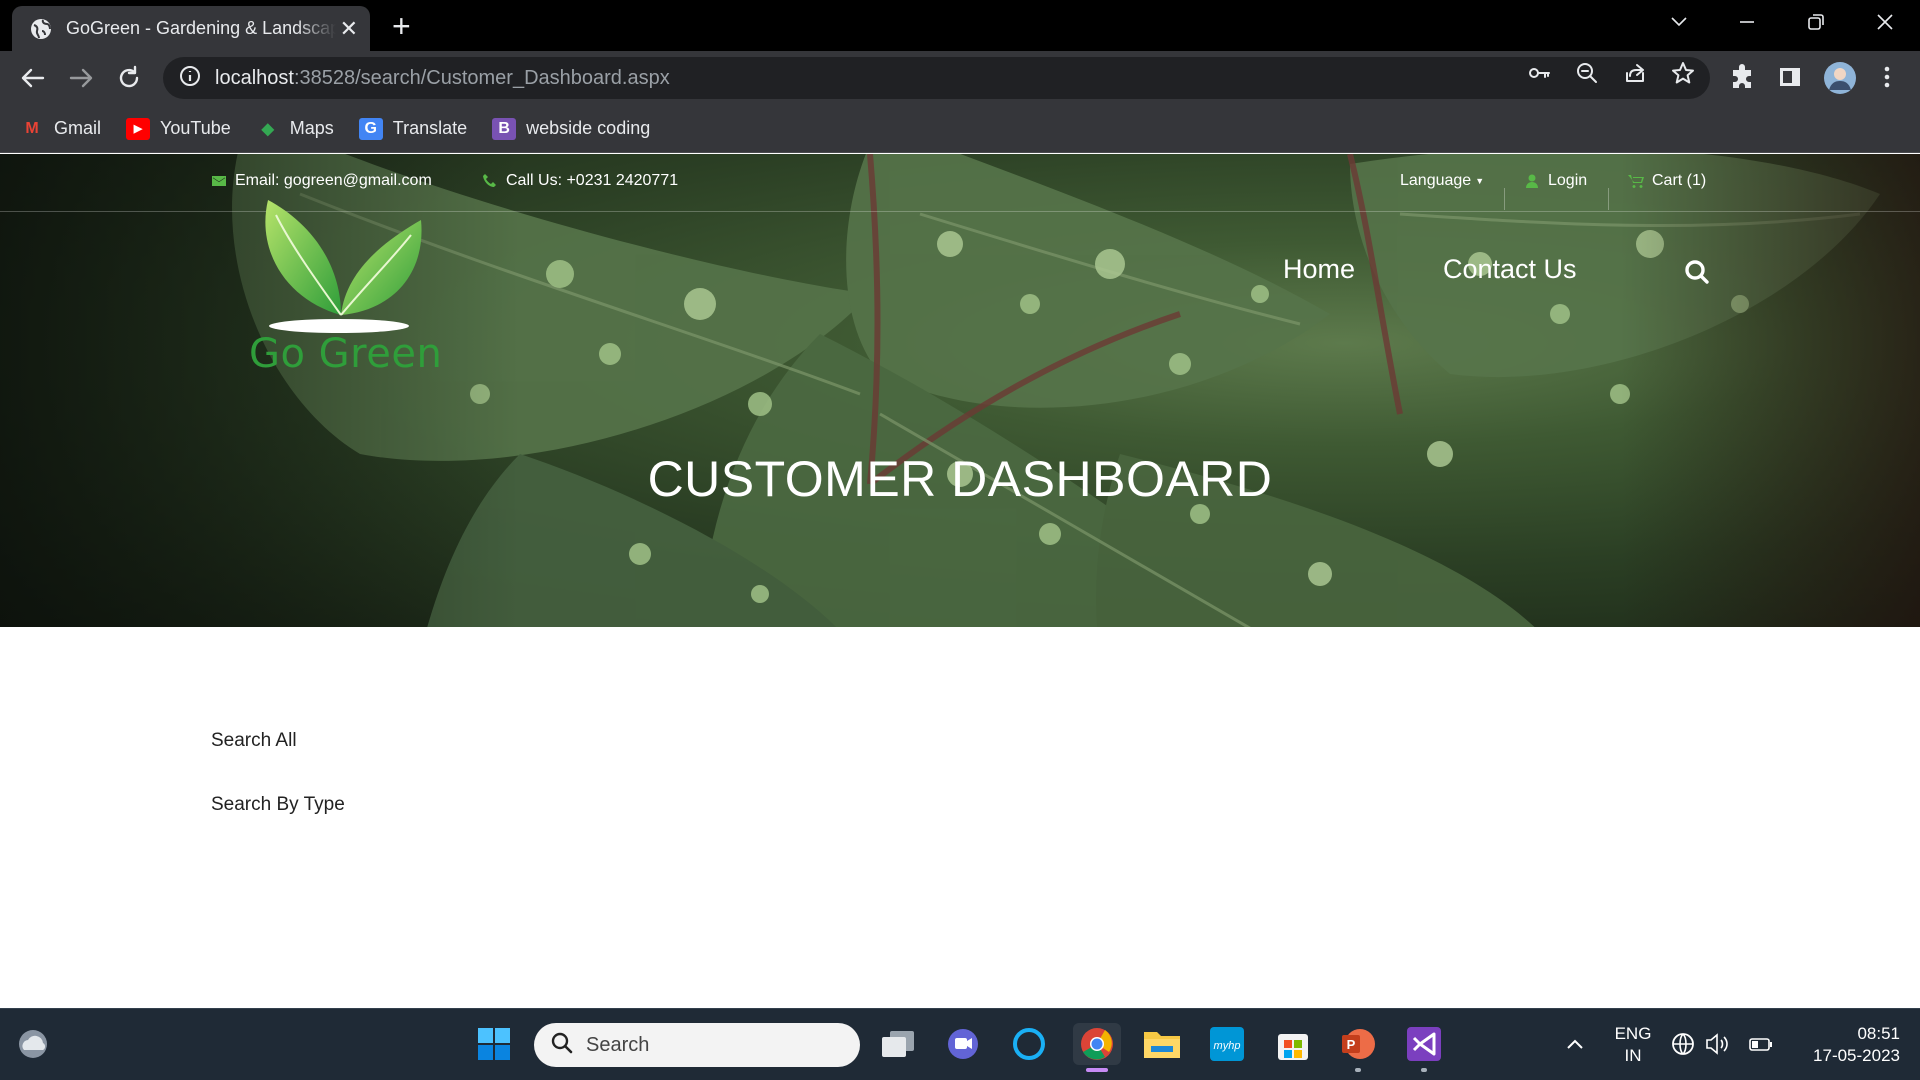  I want to click on bookmark-youtube: ▶ YouTube, so click(178, 128).